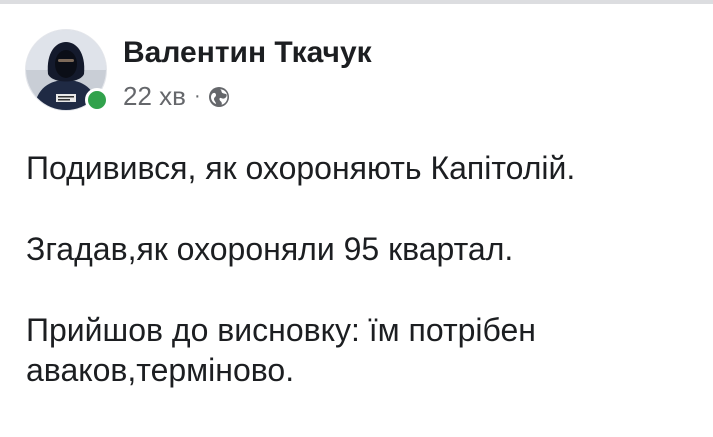 Image resolution: width=713 pixels, height=437 pixels. I want to click on online-status-indicator, so click(97, 100).